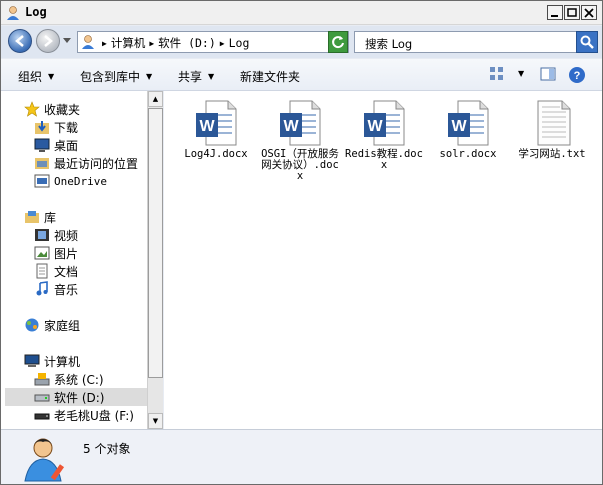 The height and width of the screenshot is (485, 603). Describe the element at coordinates (62, 109) in the screenshot. I see `nav-favorites-label: 收藏夹` at that location.